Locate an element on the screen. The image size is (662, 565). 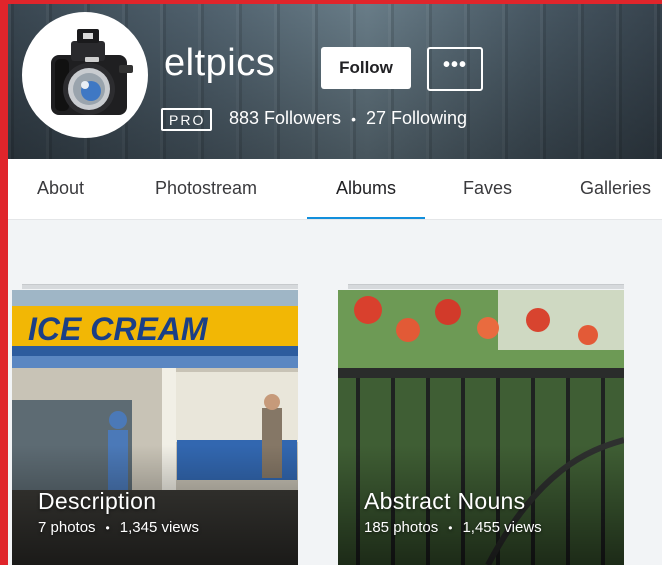
tab-about: About is located at coordinates (60, 189).